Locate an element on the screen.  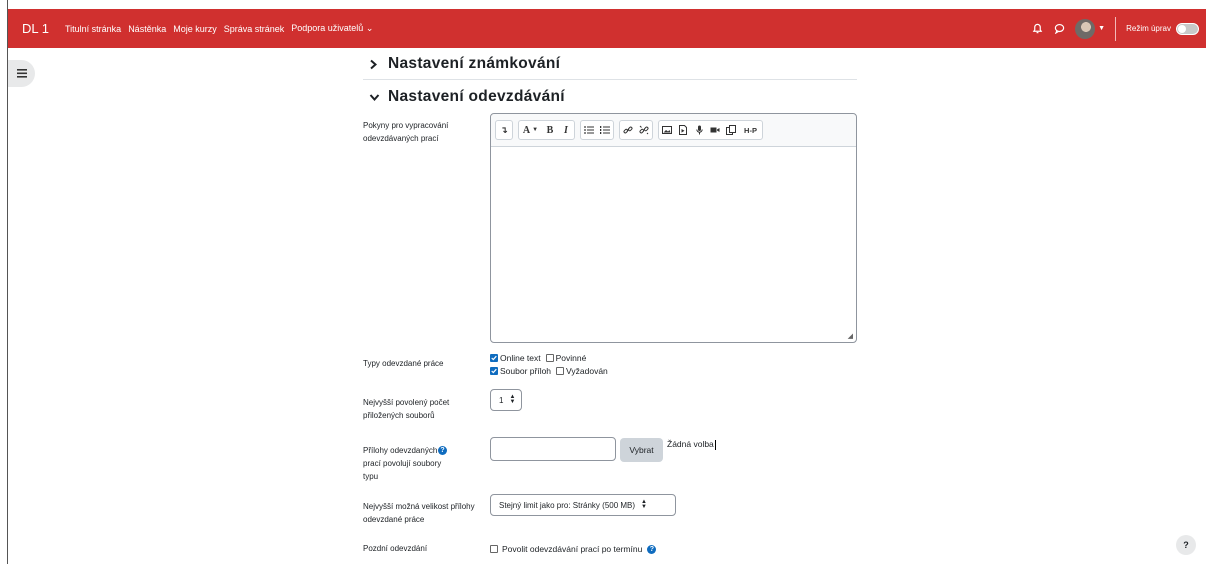
copy-icon is located at coordinates (731, 130).